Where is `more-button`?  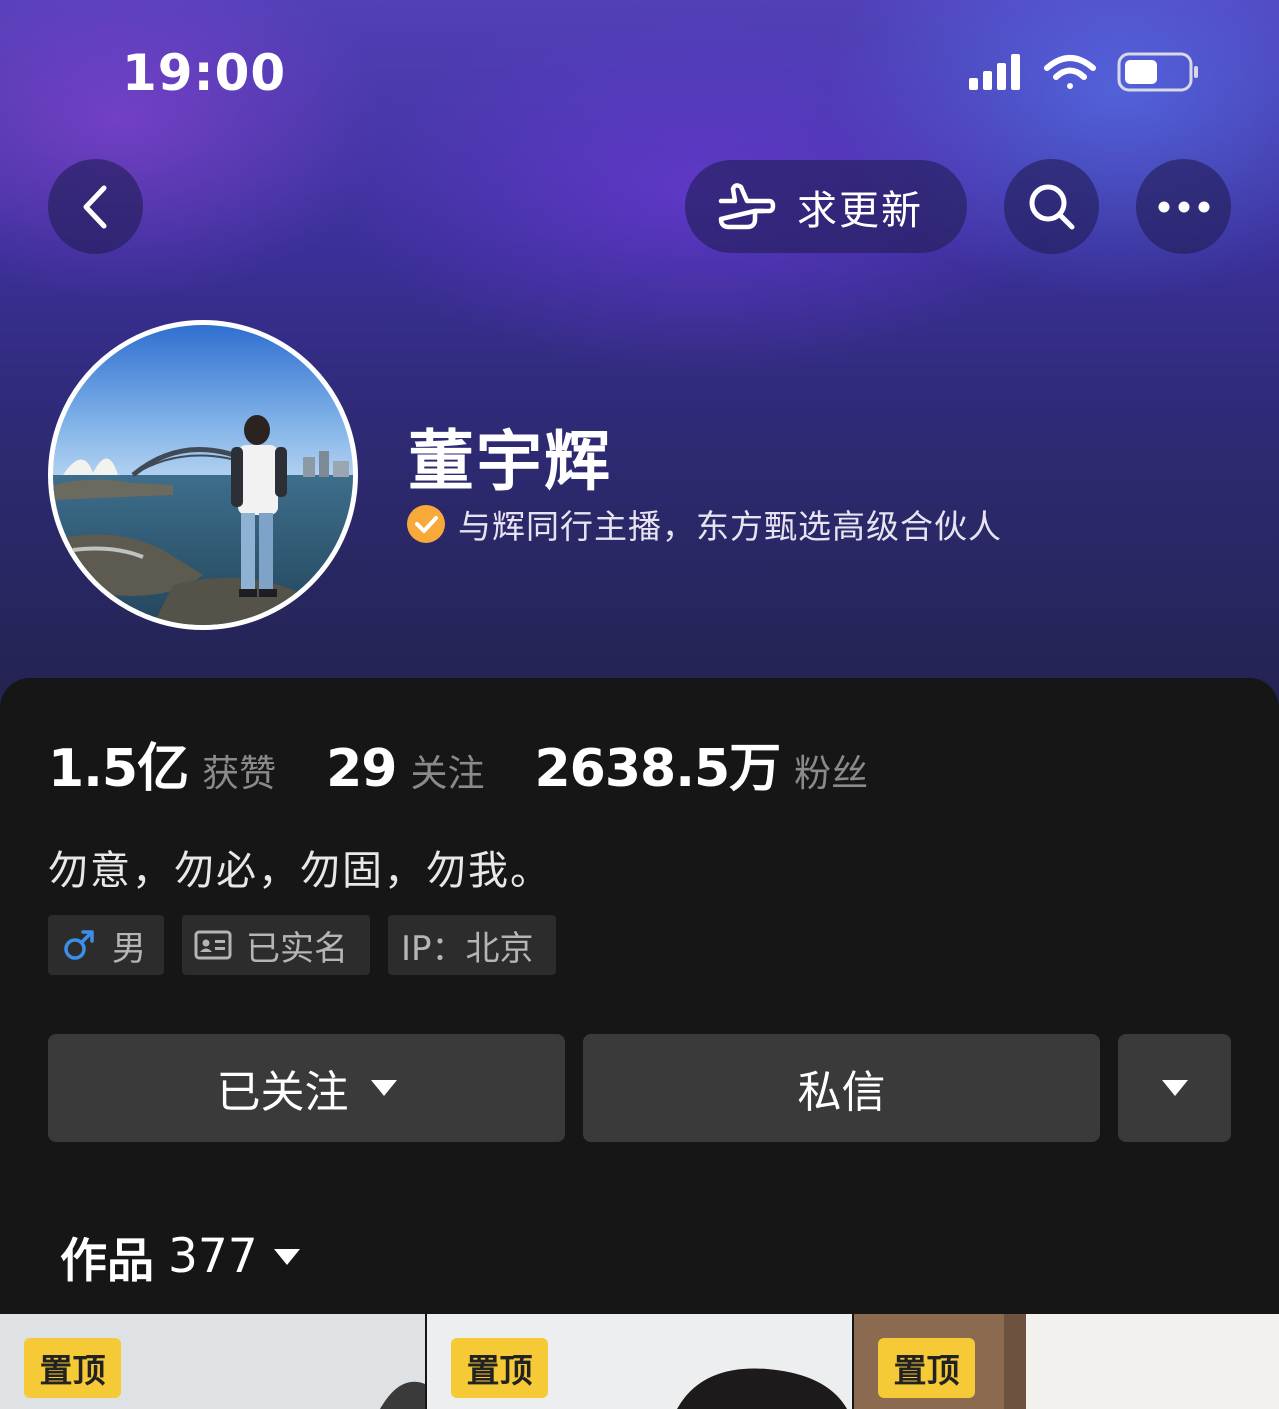 more-button is located at coordinates (1183, 206).